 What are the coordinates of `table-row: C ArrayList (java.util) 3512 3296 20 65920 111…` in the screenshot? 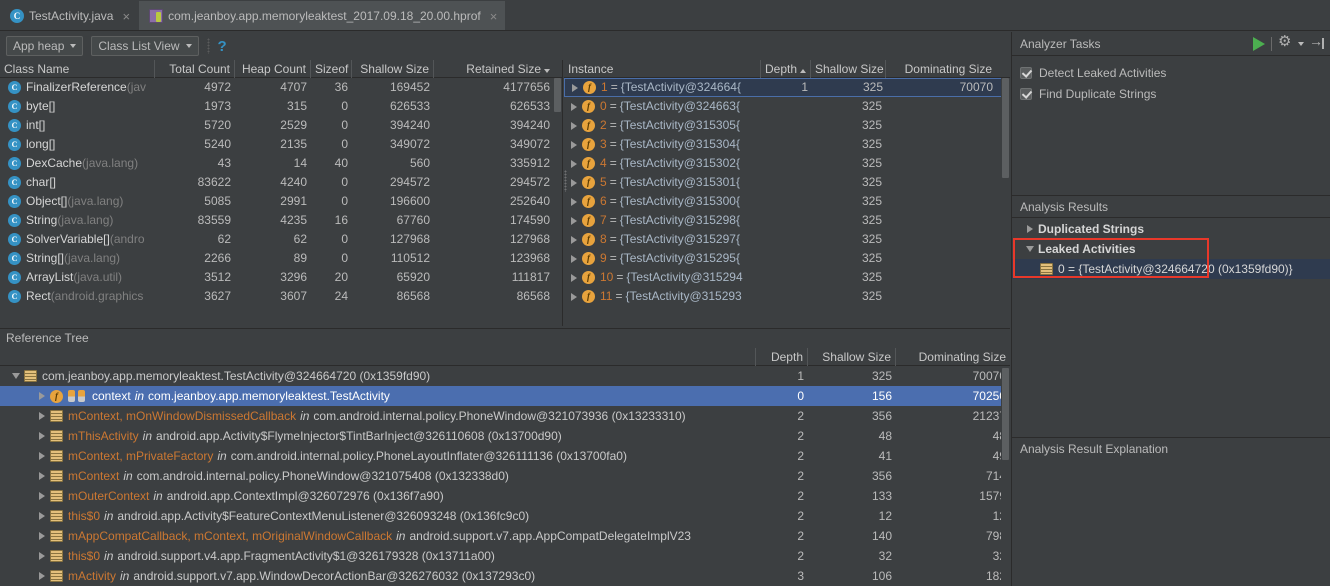 It's located at (281, 277).